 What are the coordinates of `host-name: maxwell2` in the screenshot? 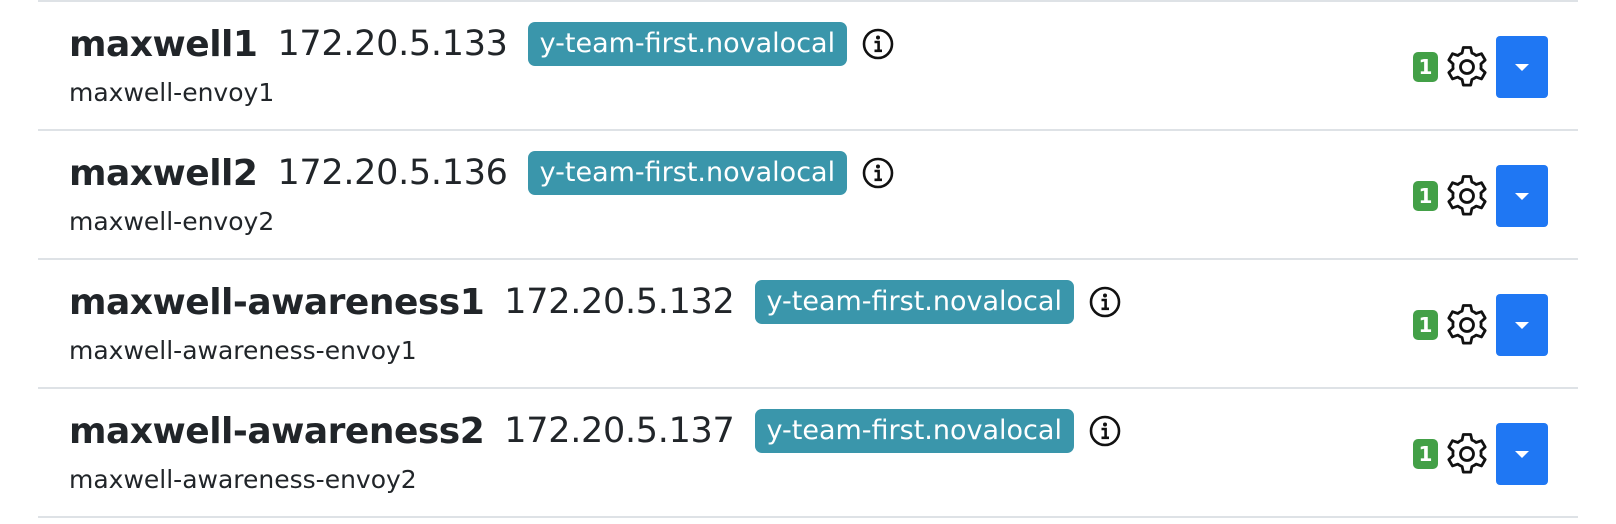 It's located at (163, 173).